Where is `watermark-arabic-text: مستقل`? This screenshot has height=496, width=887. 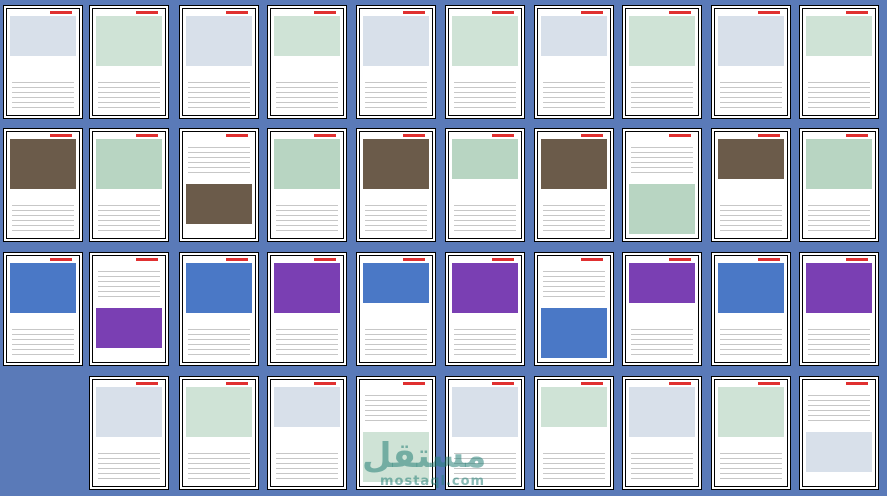 watermark-arabic-text: مستقل is located at coordinates (424, 456).